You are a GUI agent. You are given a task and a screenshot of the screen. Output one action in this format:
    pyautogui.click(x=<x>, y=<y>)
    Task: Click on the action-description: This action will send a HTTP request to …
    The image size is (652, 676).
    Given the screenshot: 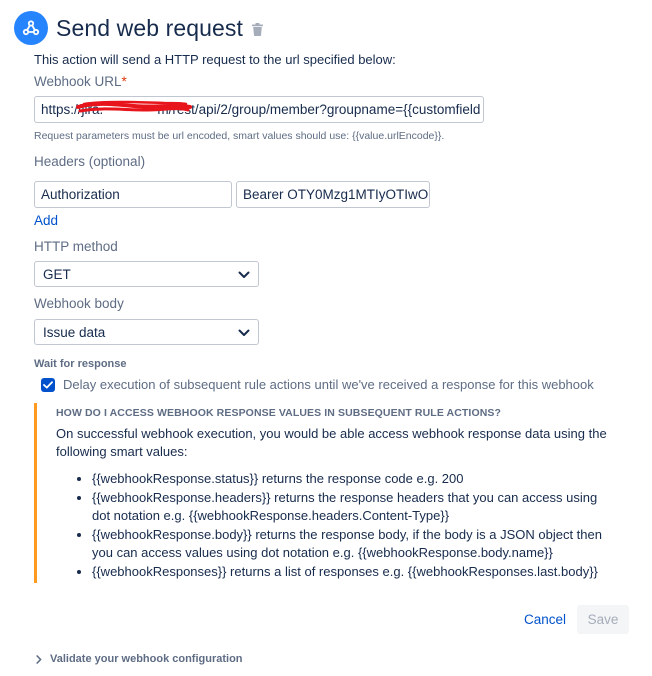 What is the action you would take?
    pyautogui.click(x=215, y=59)
    